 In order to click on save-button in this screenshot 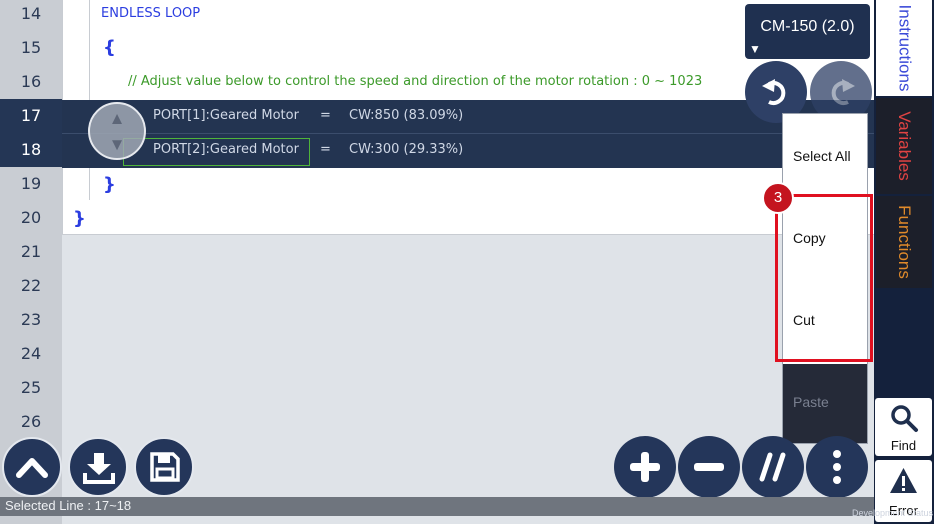, I will do `click(164, 467)`.